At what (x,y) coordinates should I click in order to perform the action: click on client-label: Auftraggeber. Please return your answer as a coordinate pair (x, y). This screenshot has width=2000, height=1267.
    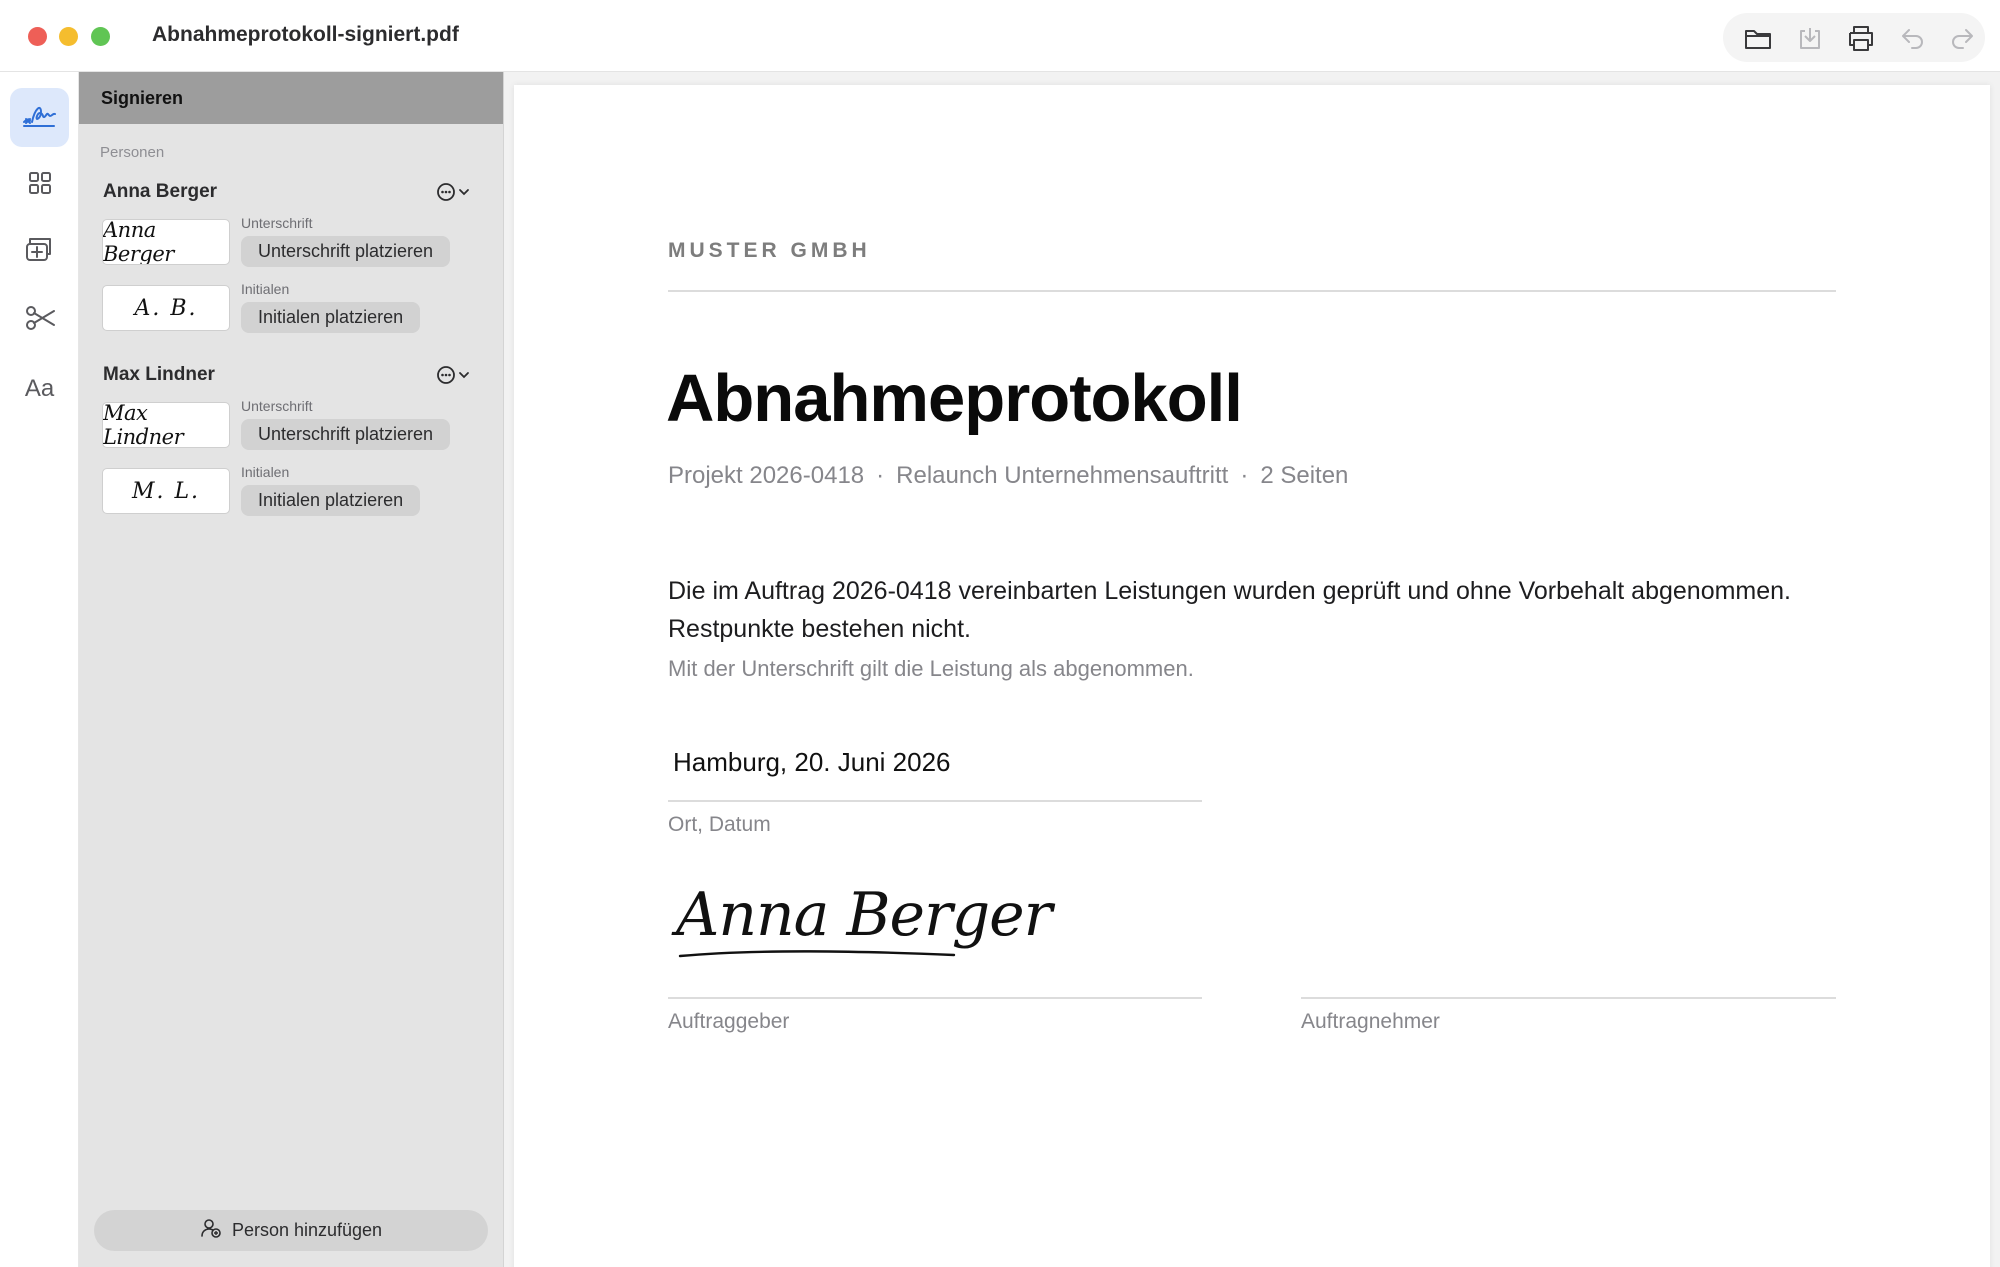
    Looking at the image, I should click on (729, 1021).